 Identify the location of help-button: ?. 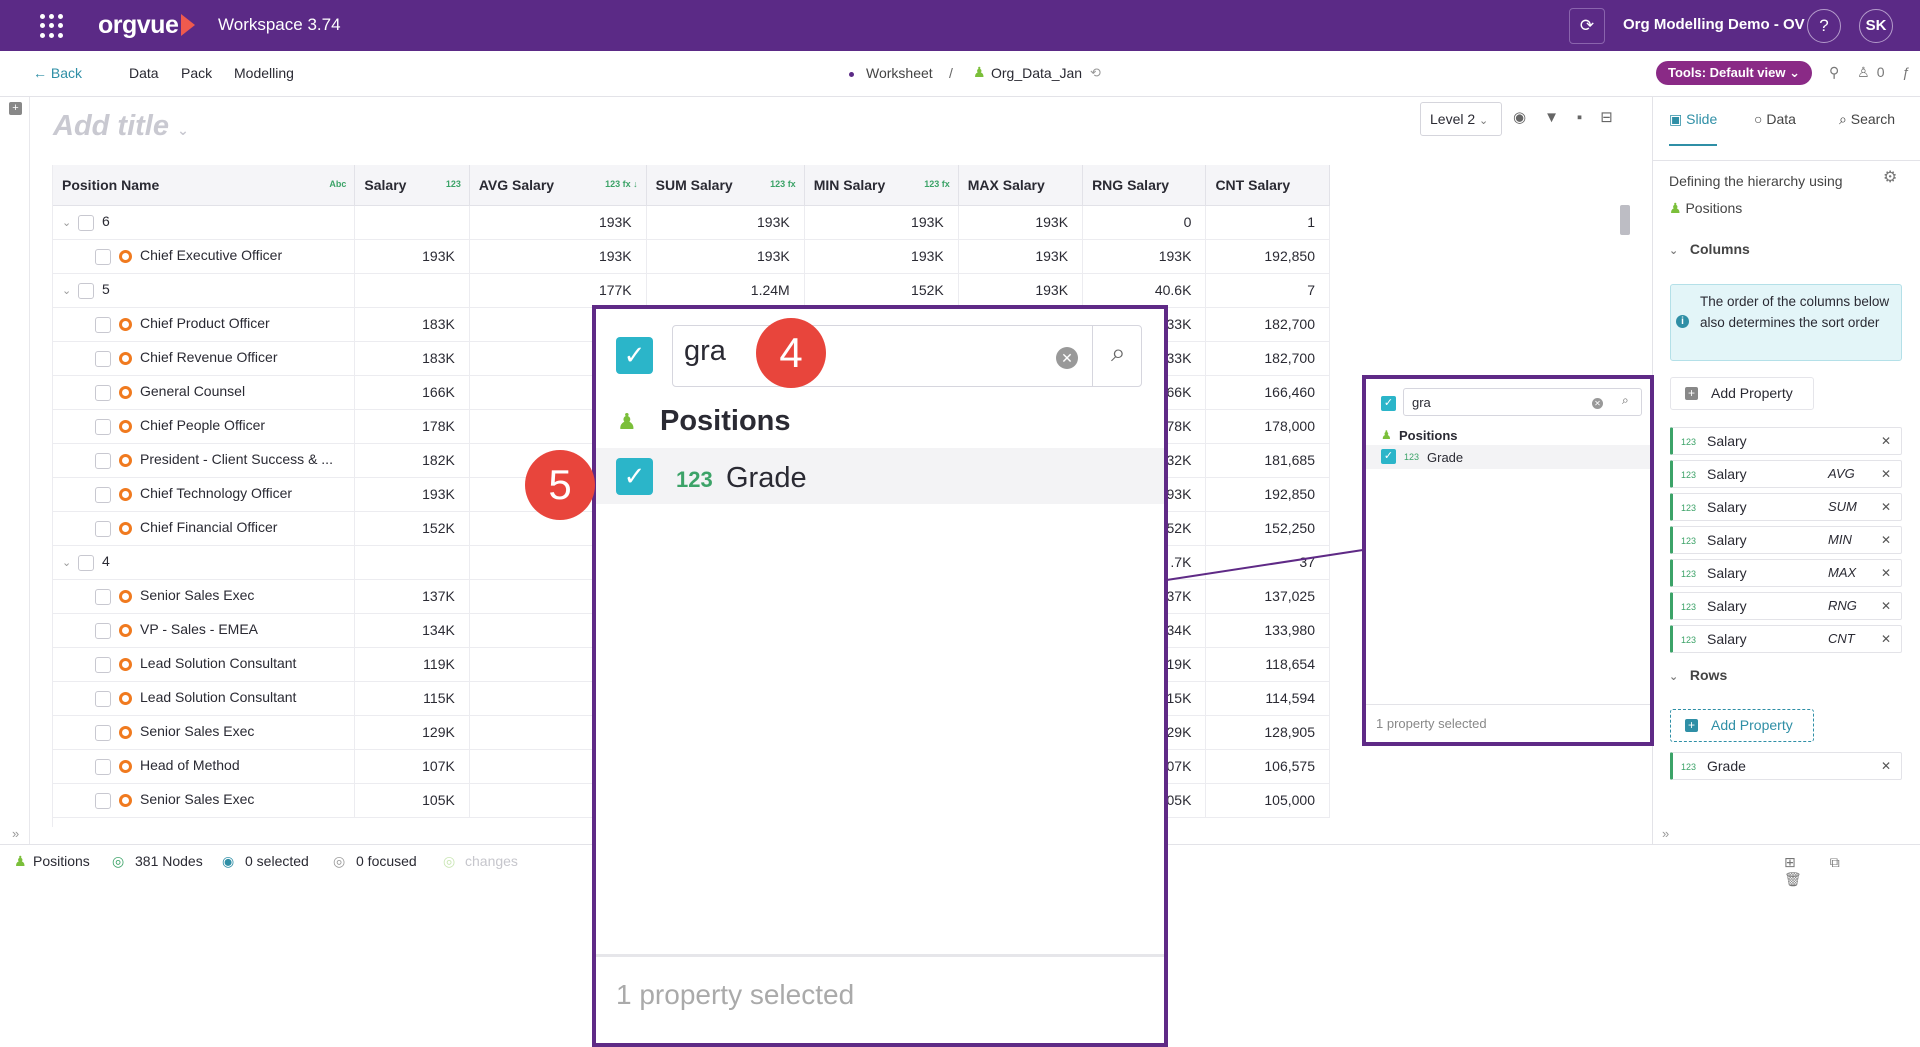
(1824, 26).